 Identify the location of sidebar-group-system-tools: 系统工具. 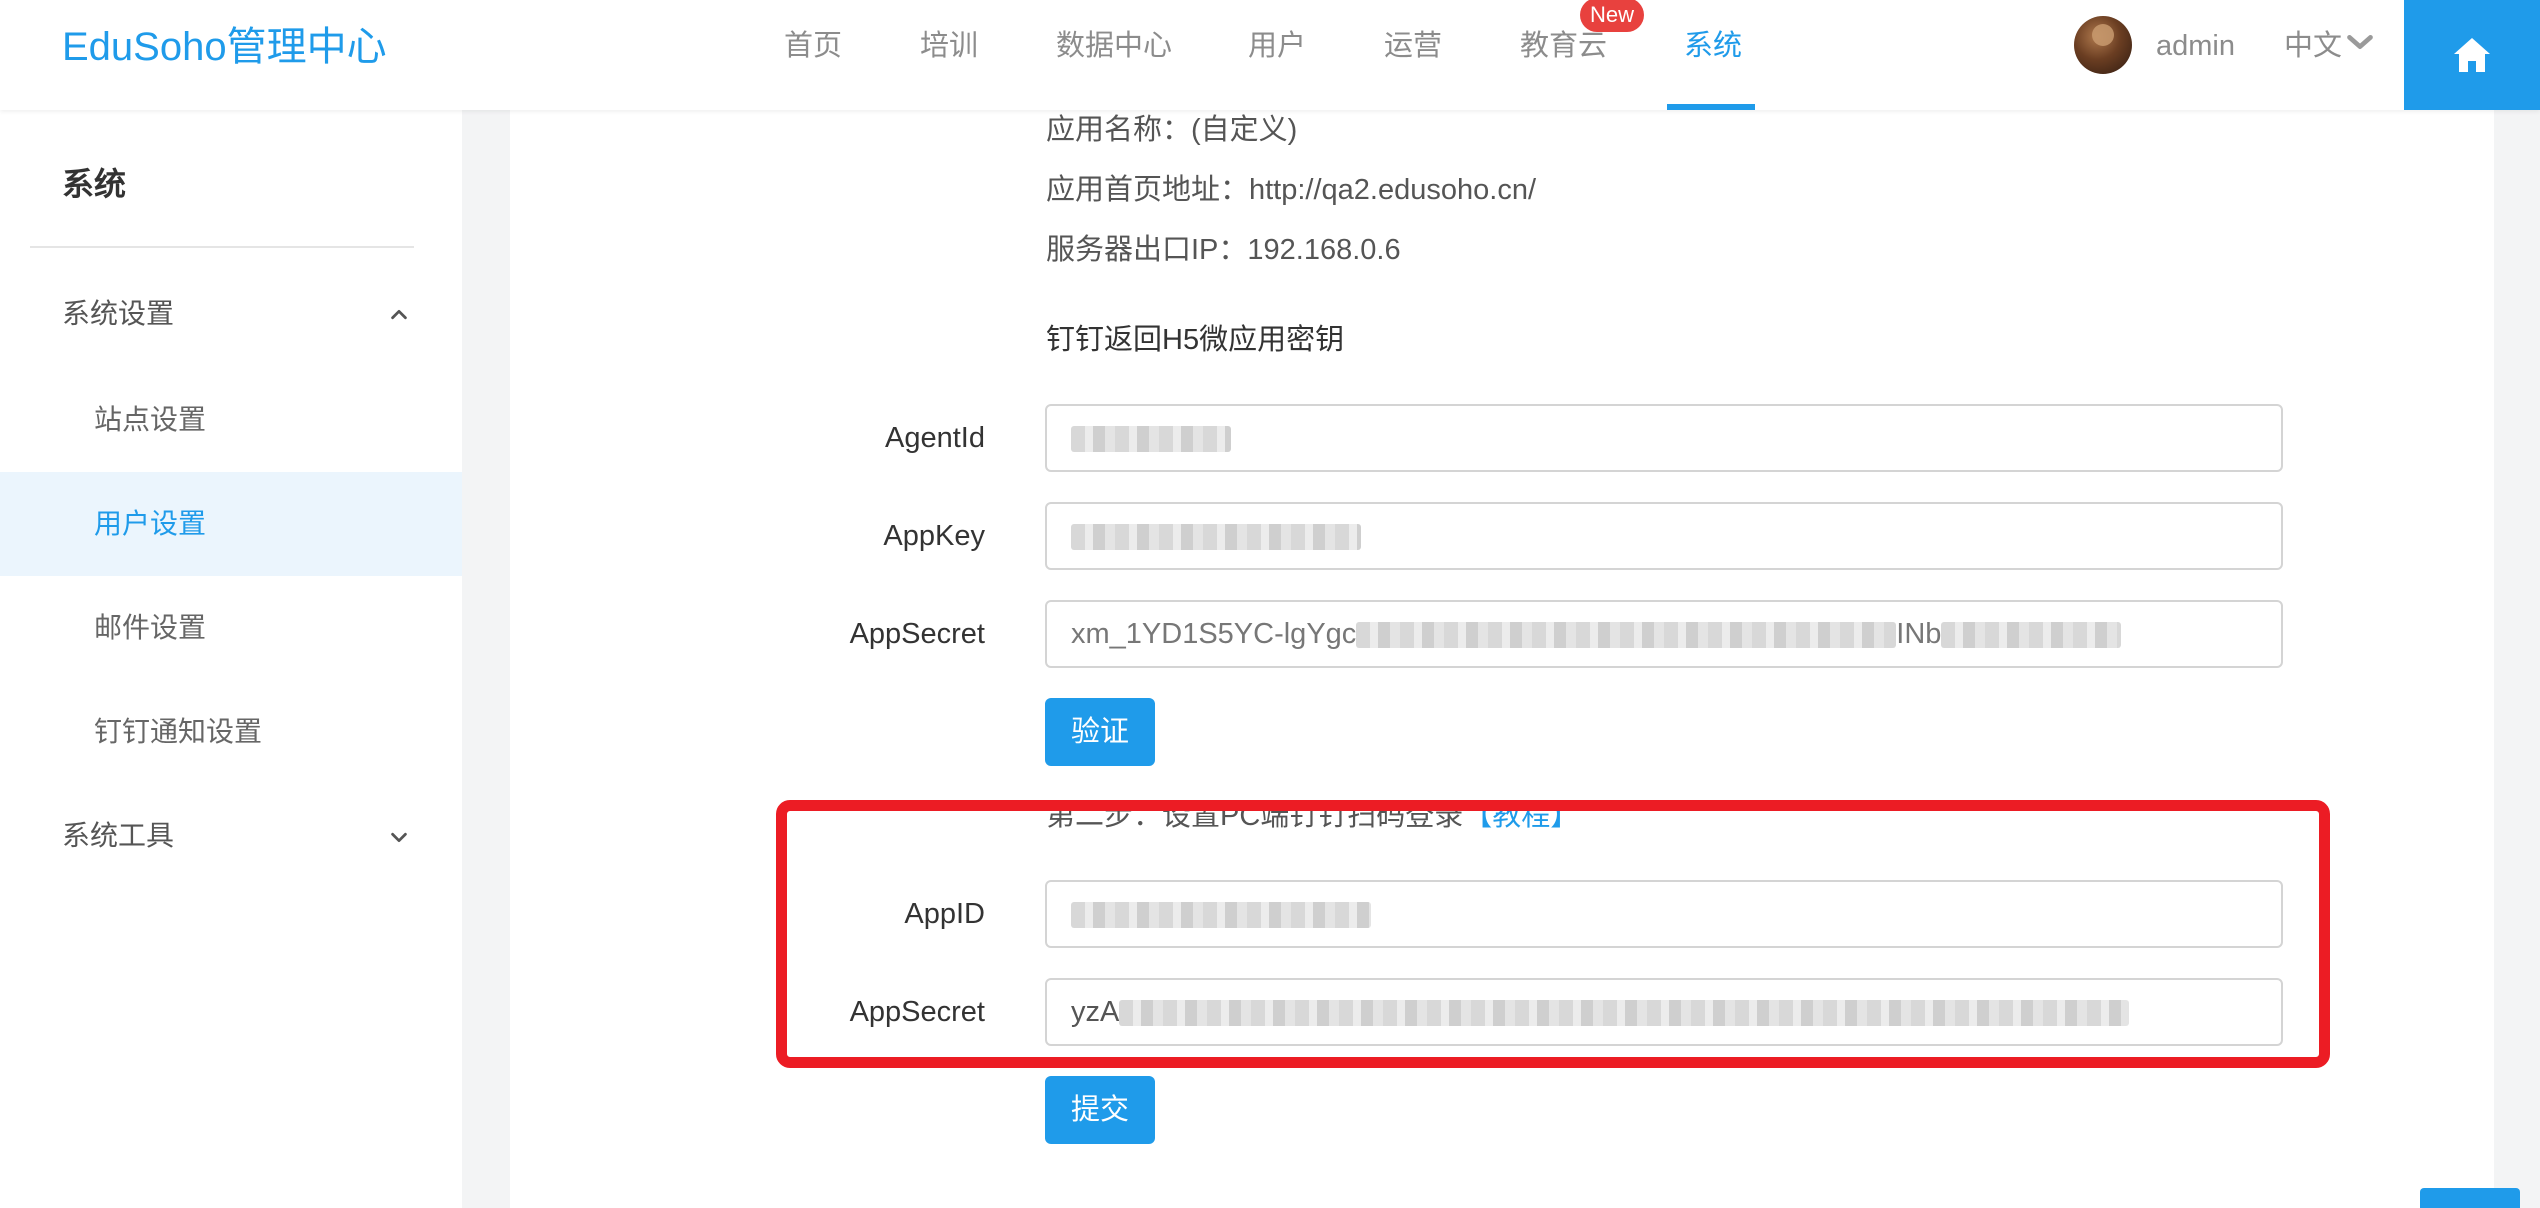
(118, 836).